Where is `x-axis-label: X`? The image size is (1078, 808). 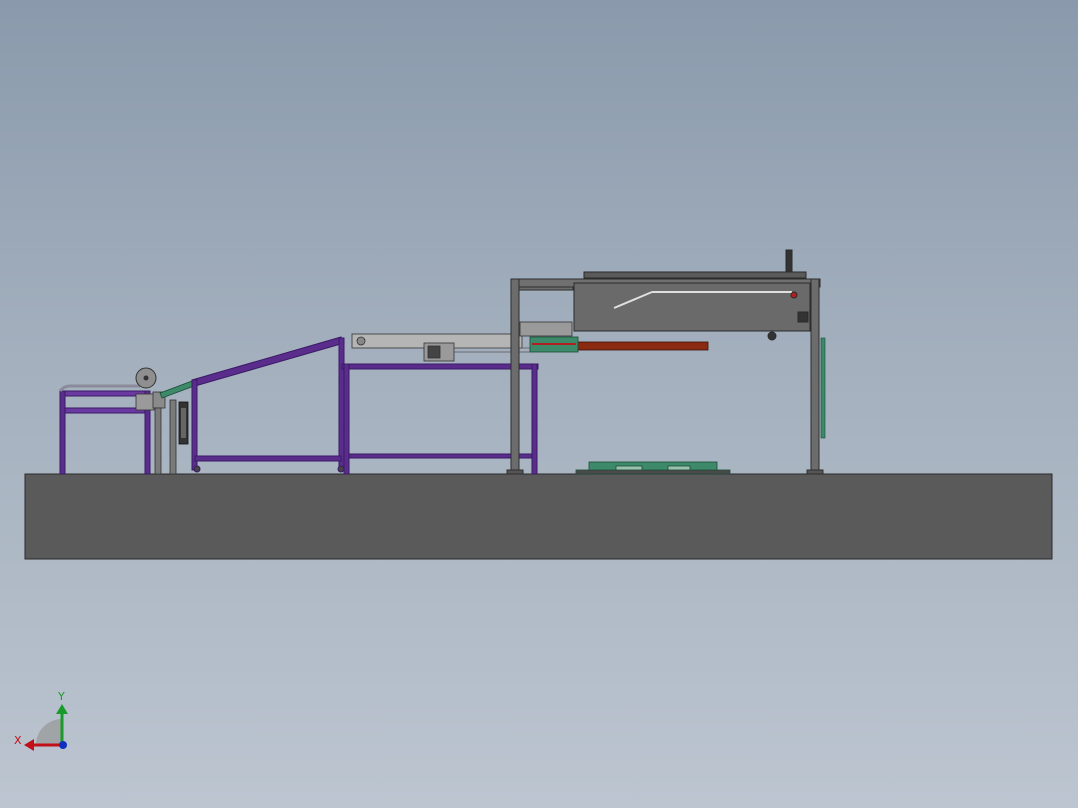 x-axis-label: X is located at coordinates (18, 740).